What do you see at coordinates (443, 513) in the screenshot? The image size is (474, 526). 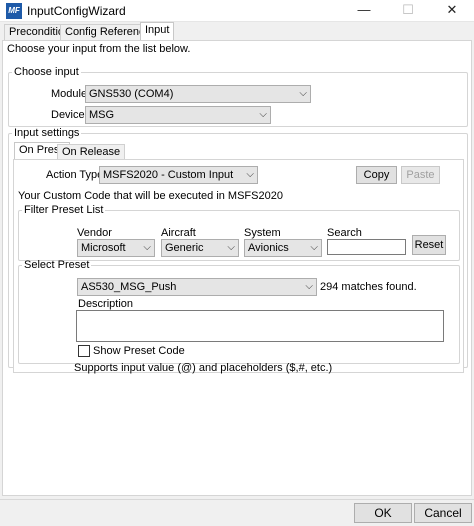 I see `cancel-button: Cancel` at bounding box center [443, 513].